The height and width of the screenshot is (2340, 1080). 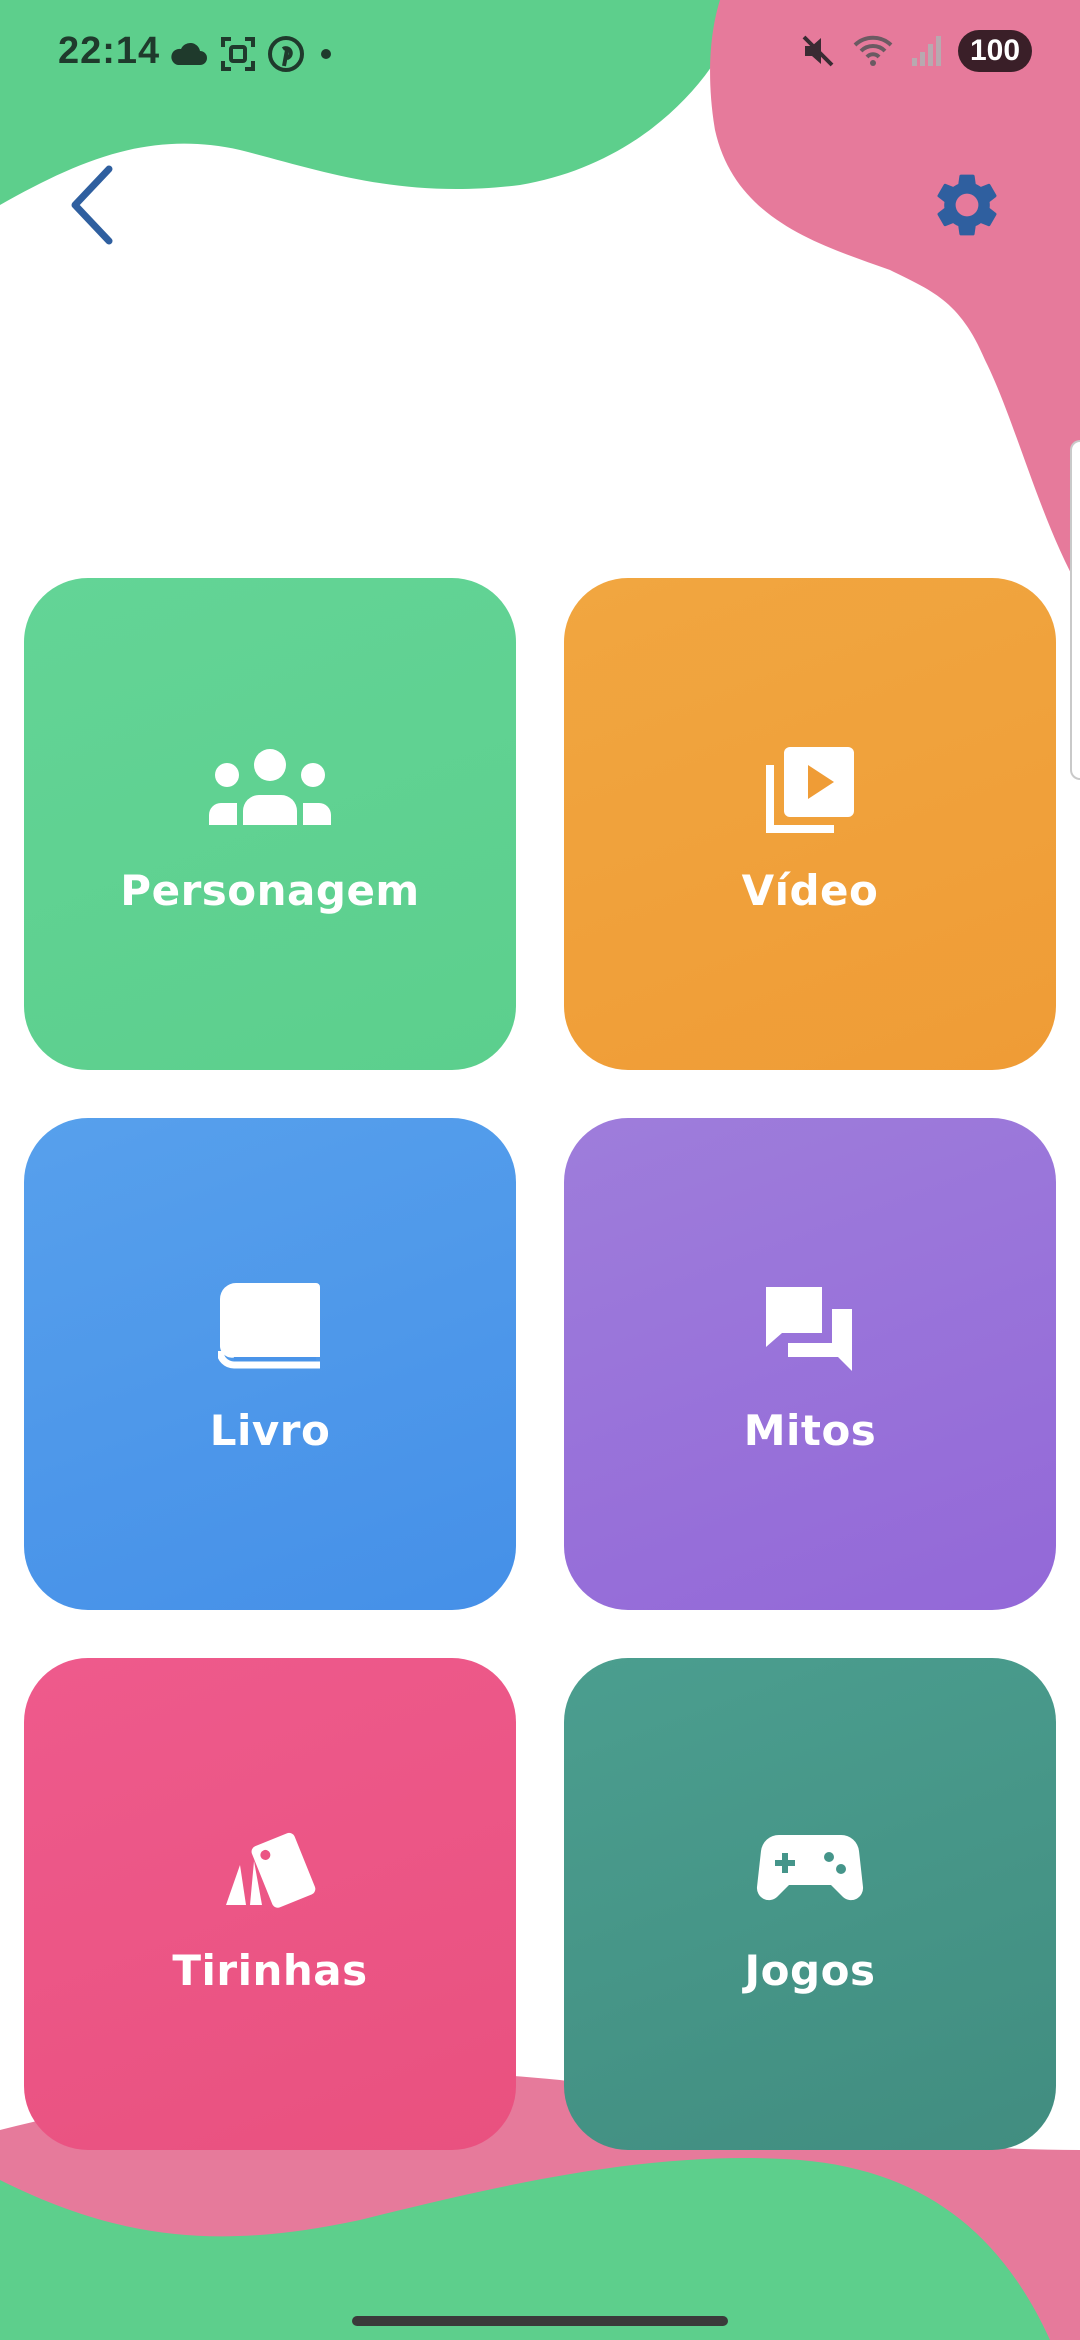 I want to click on tile-video: Vídeo, so click(x=810, y=824).